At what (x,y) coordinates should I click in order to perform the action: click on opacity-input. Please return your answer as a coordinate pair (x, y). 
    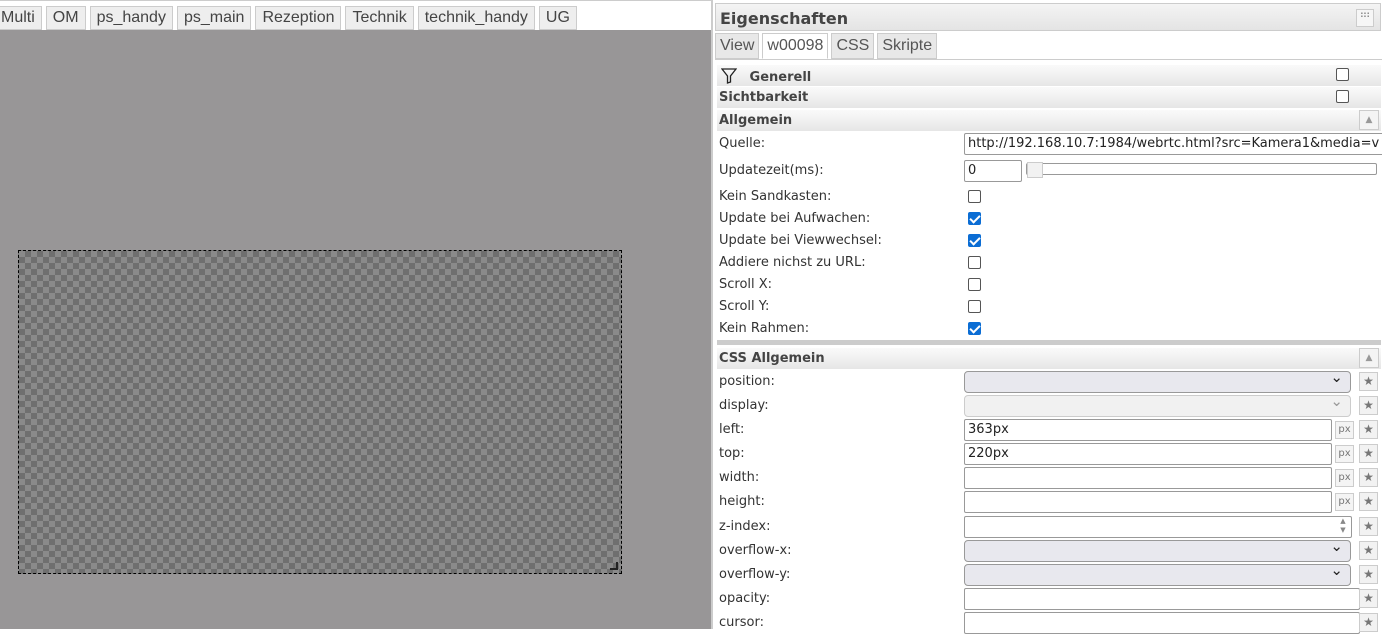
    Looking at the image, I should click on (1162, 599).